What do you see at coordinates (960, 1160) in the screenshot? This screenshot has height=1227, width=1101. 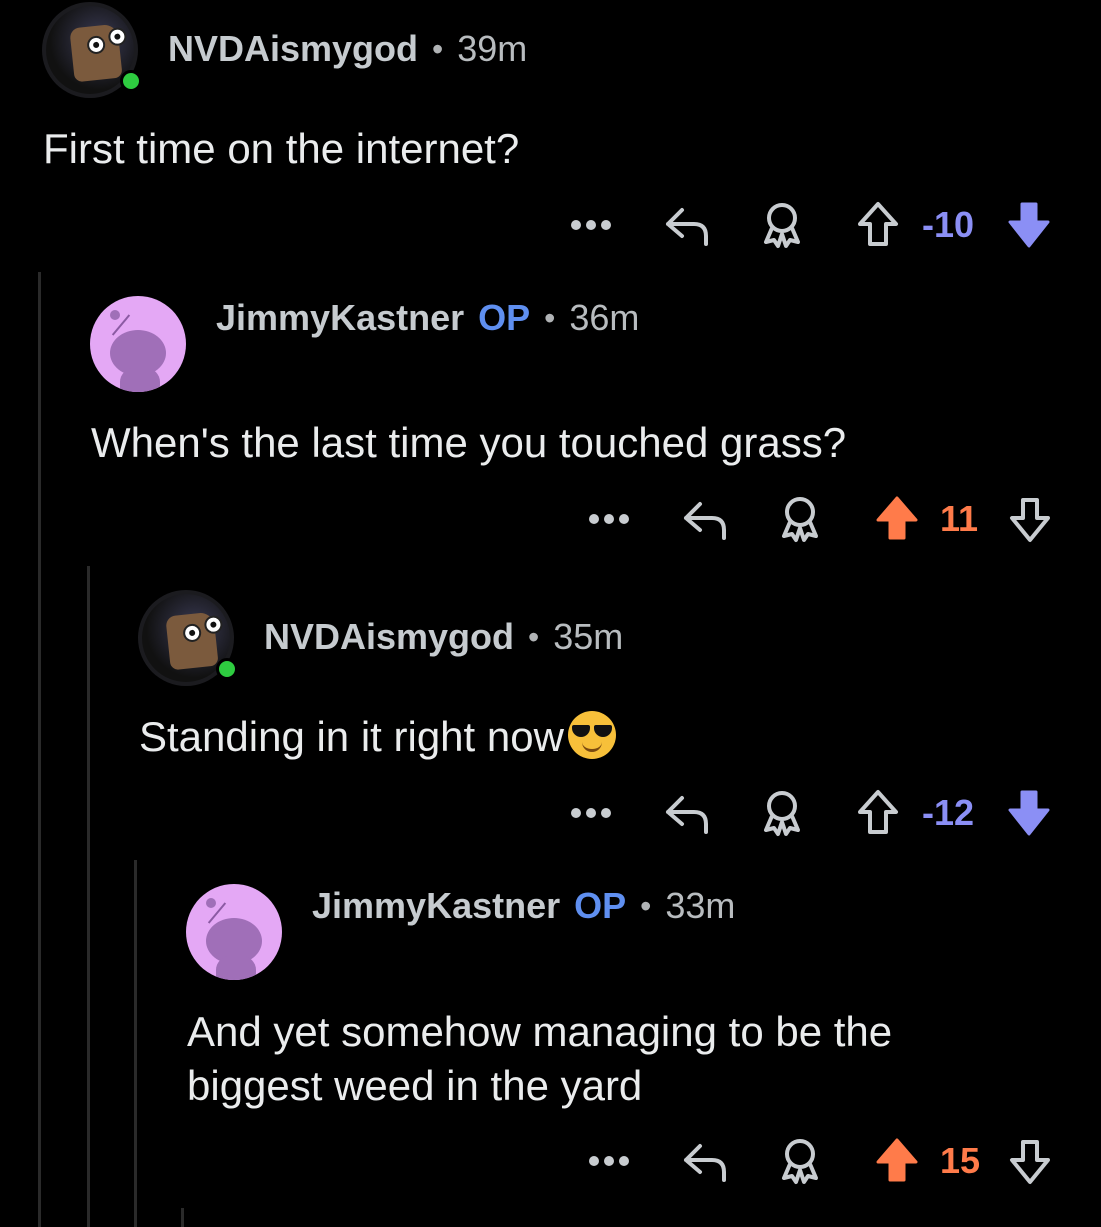 I see `score: 15` at bounding box center [960, 1160].